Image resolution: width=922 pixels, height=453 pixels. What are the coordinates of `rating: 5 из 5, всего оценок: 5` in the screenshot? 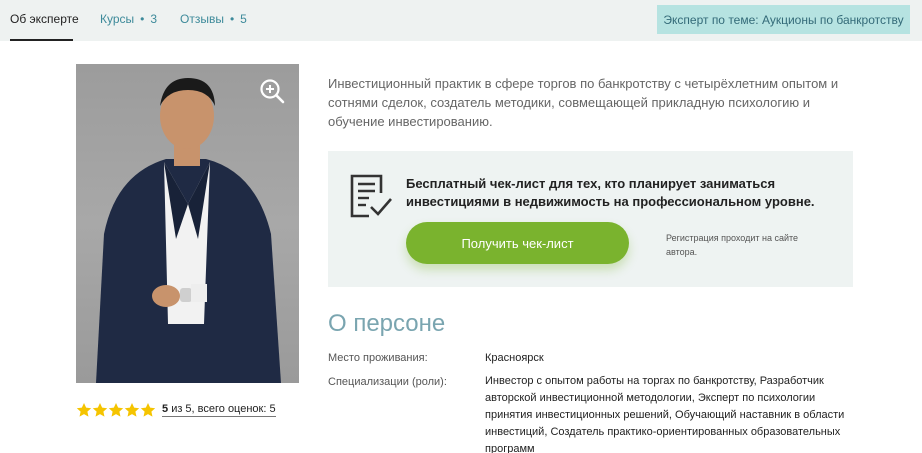 It's located at (176, 410).